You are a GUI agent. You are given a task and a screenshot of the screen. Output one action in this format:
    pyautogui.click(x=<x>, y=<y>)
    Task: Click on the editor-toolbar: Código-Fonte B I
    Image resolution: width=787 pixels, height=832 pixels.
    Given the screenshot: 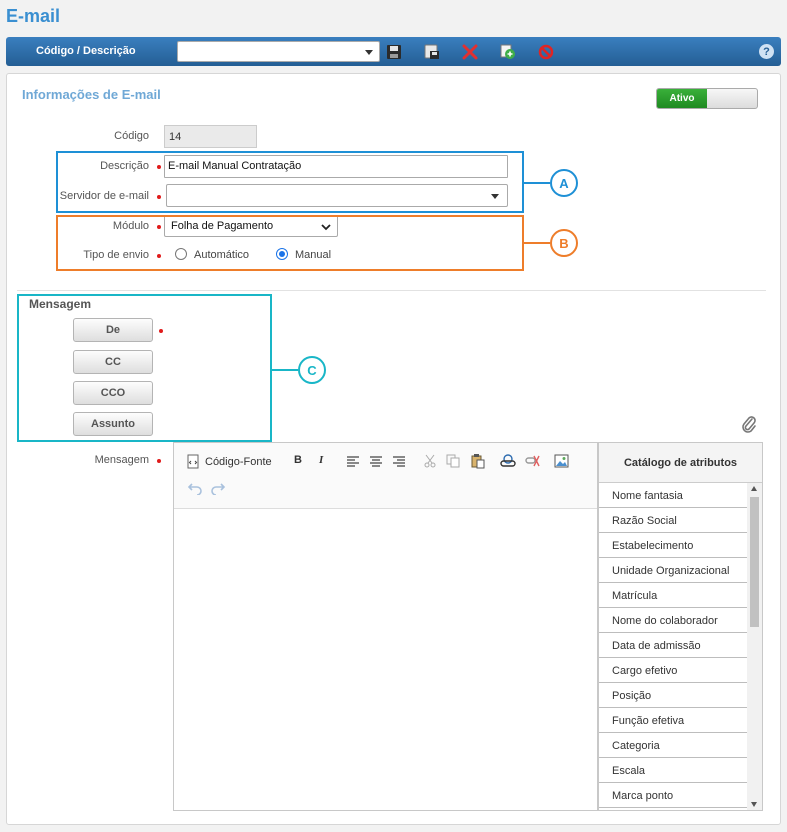 What is the action you would take?
    pyautogui.click(x=385, y=476)
    